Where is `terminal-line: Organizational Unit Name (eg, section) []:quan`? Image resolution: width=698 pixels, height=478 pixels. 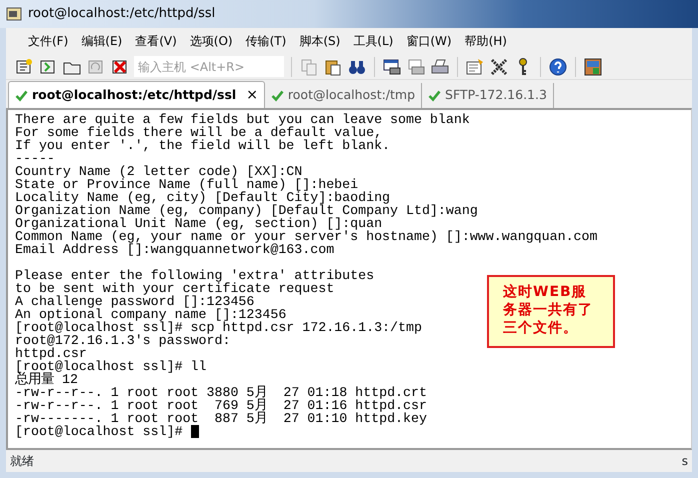 terminal-line: Organizational Unit Name (eg, section) []:quan is located at coordinates (198, 223).